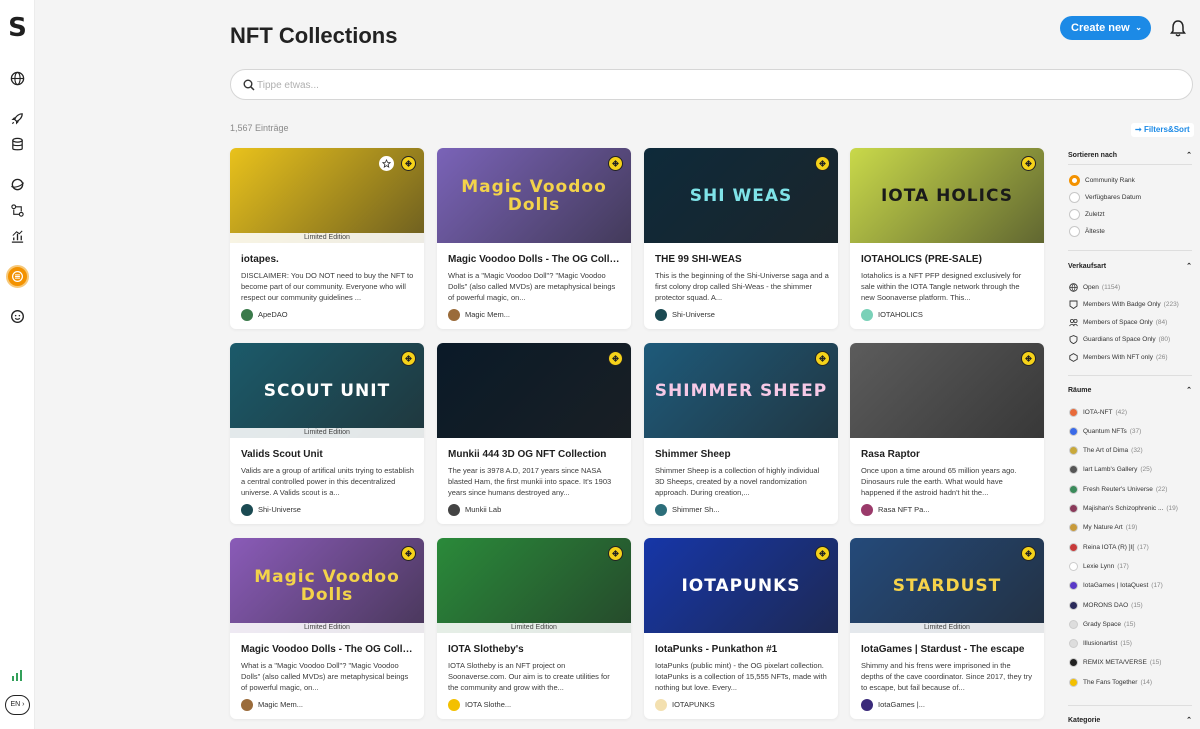  Describe the element at coordinates (742, 650) in the screenshot. I see `collection-title: IotaPunks - Punkathon #1` at that location.